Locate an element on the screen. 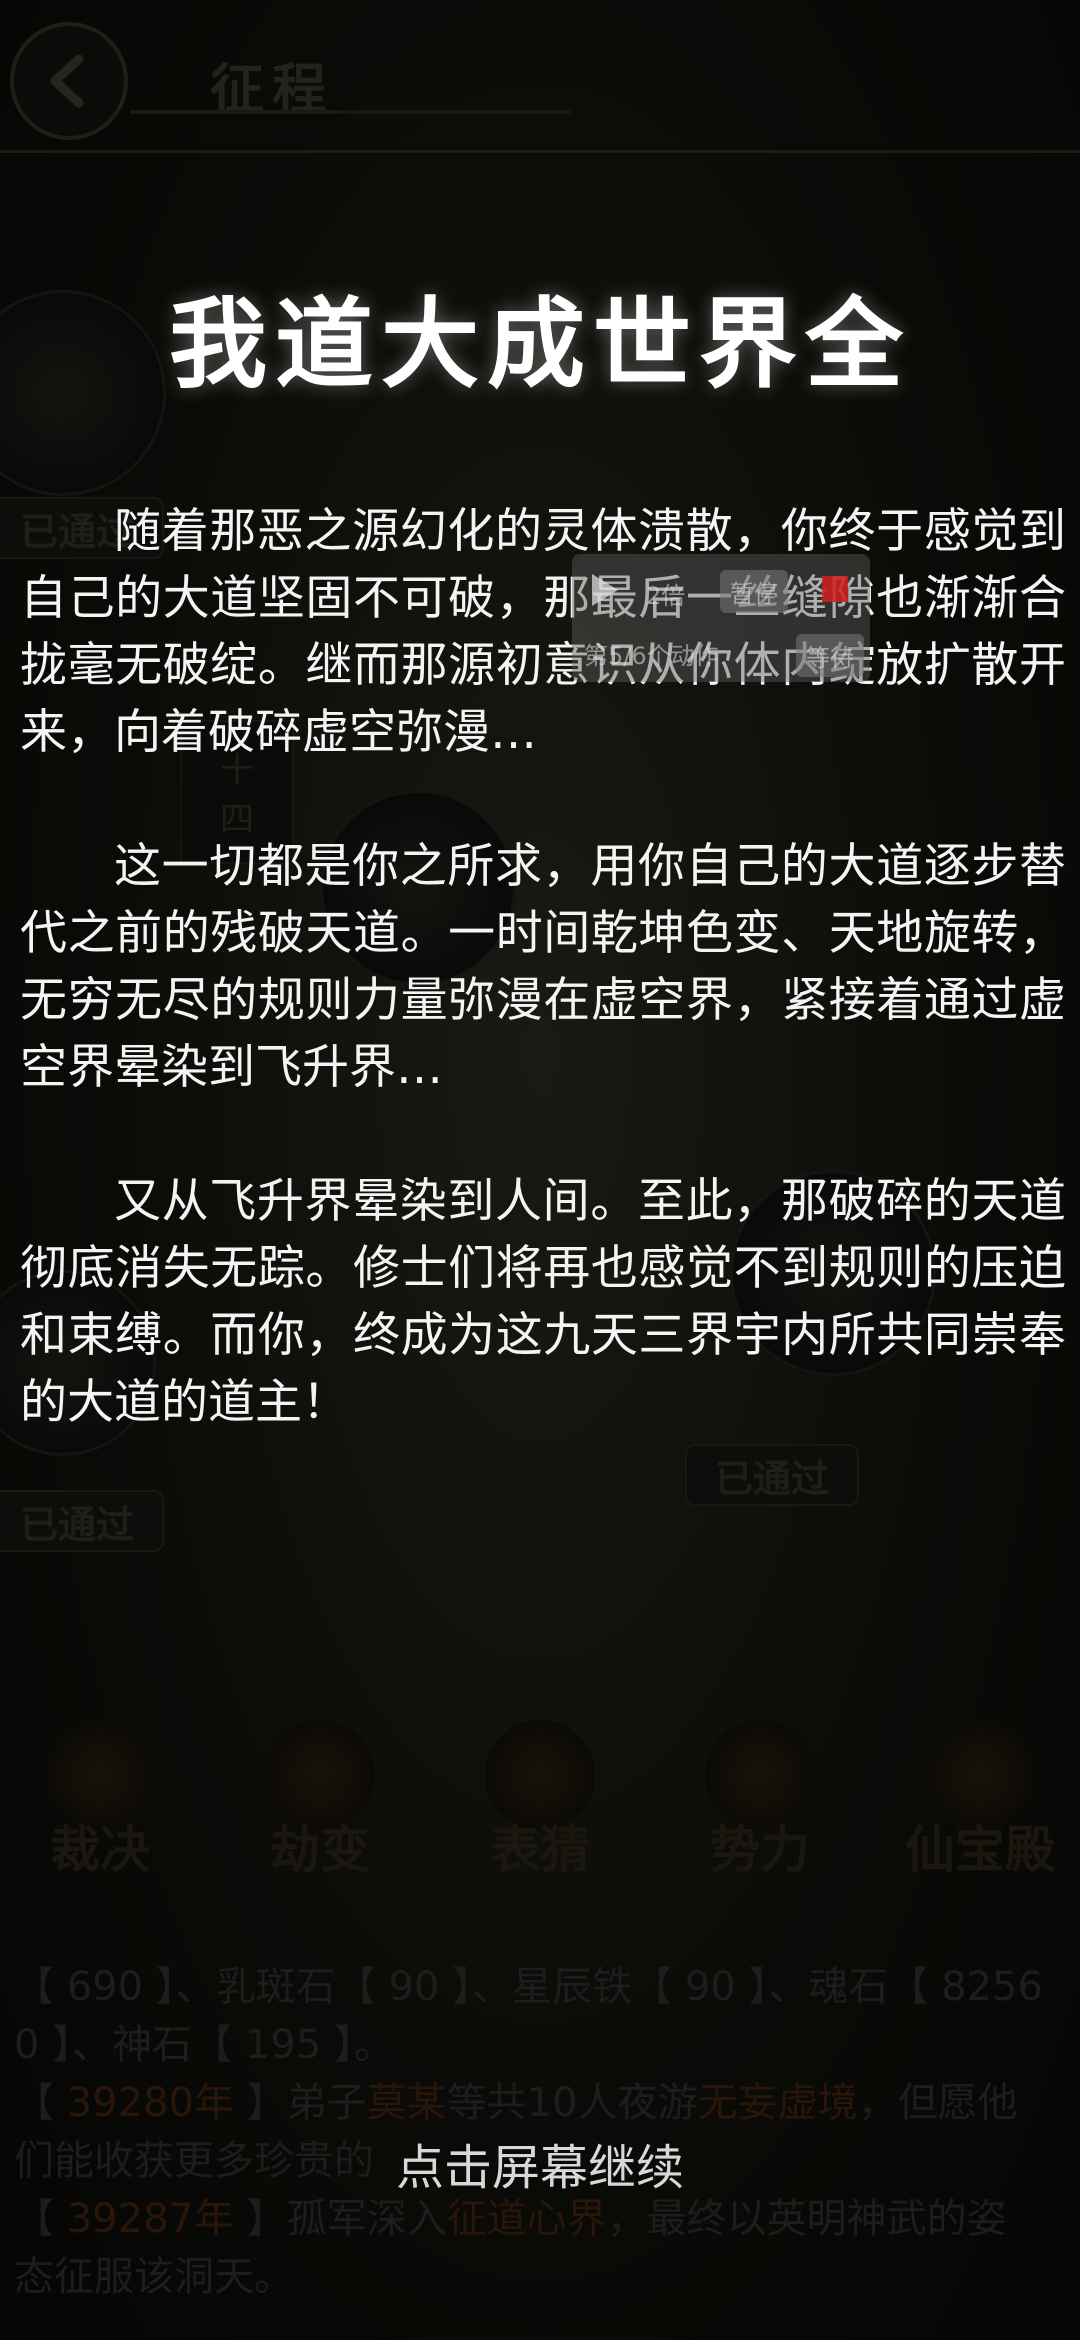  title-divider is located at coordinates (350, 112).